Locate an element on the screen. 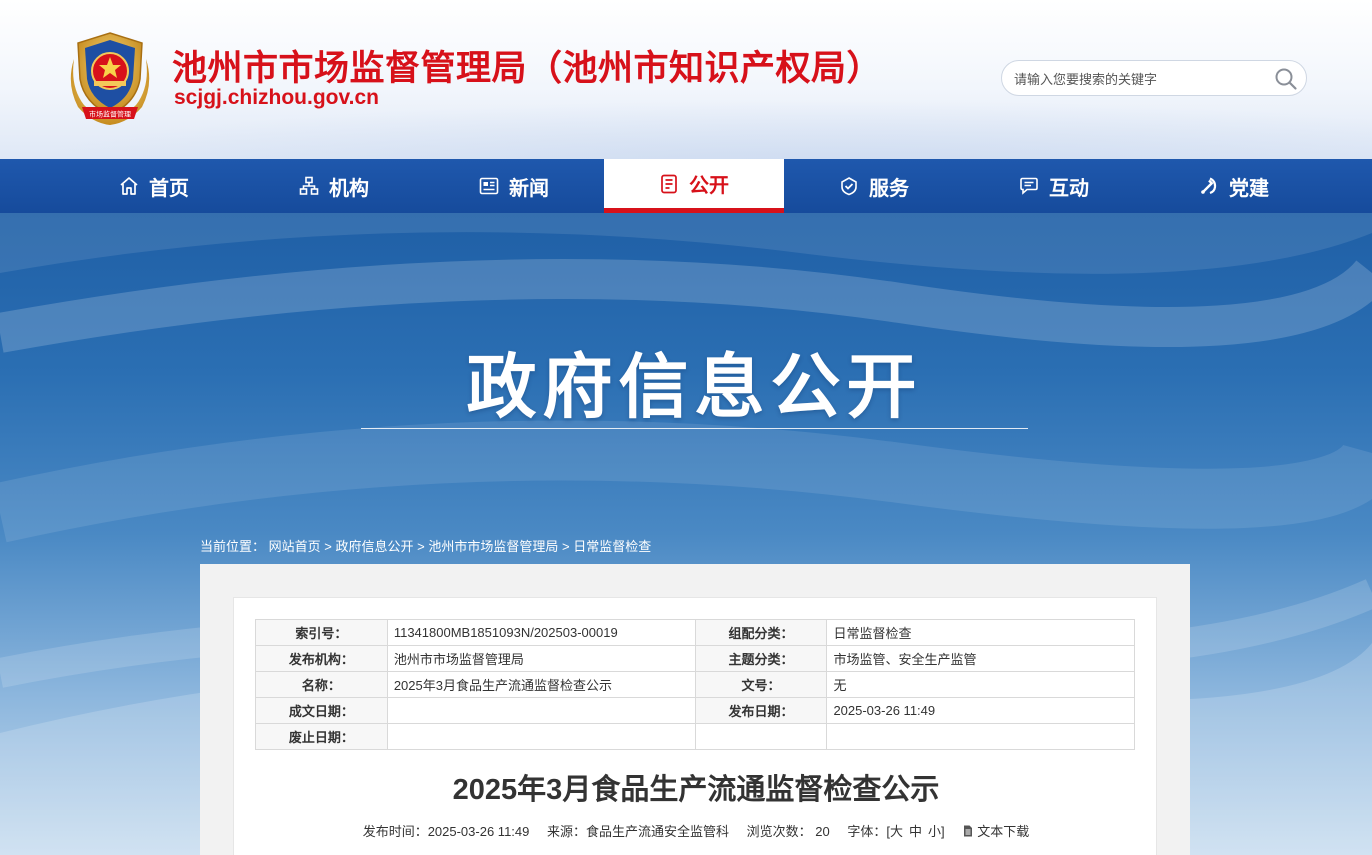  main-nav: 首页 机构 新闻 公开 服务 互动 党建 is located at coordinates (686, 186).